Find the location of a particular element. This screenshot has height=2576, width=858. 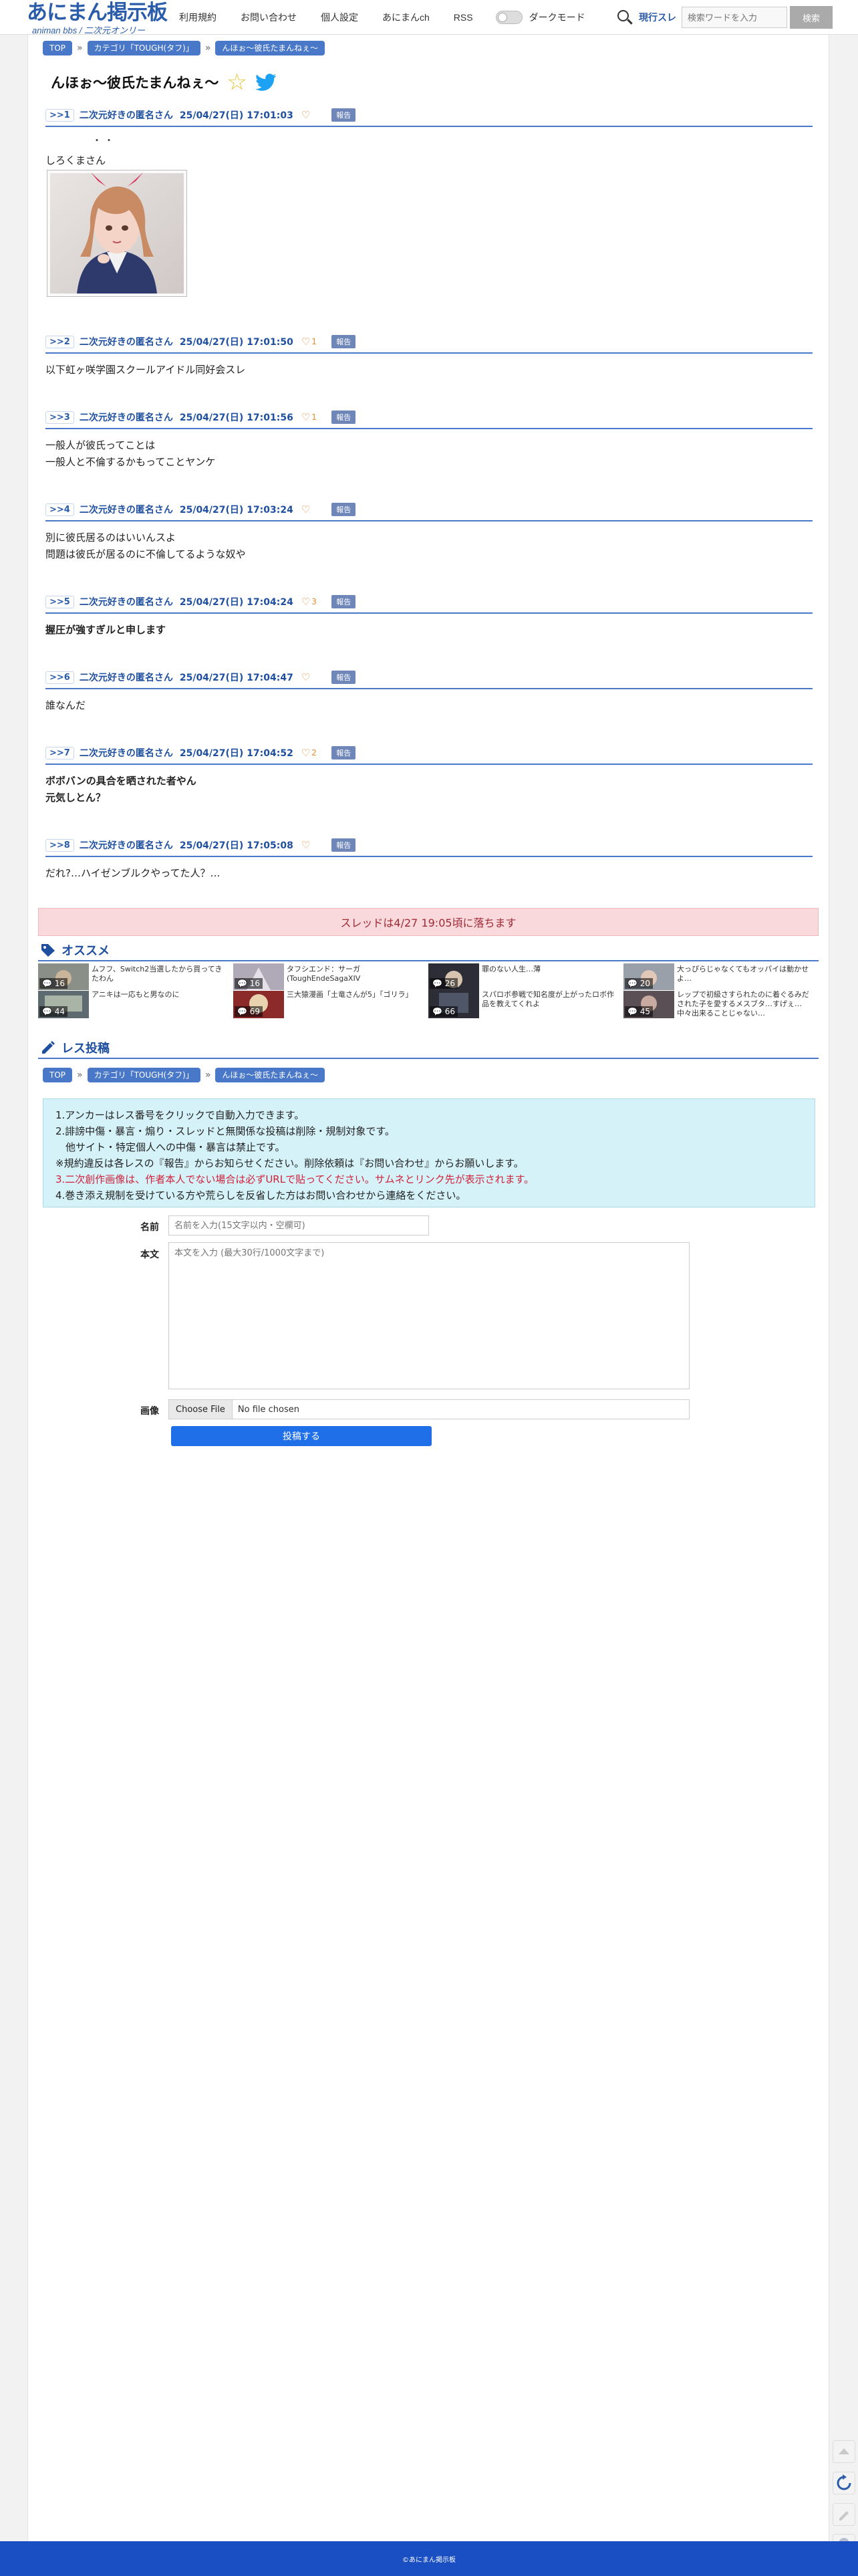

image-label: 画像 is located at coordinates (149, 1411).